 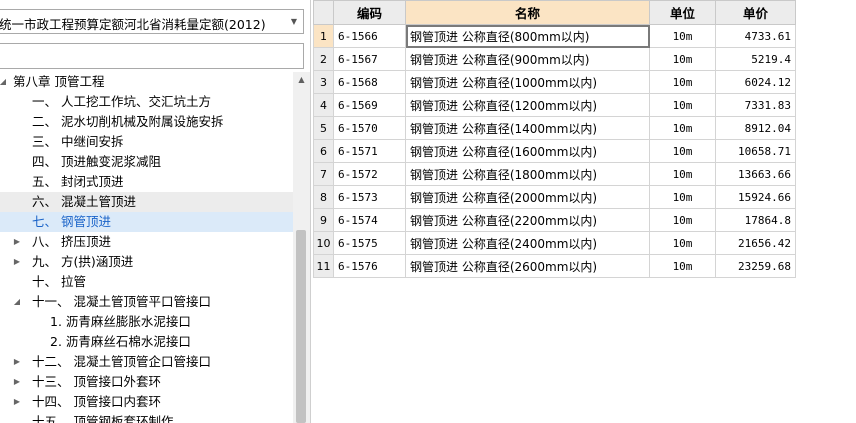 I want to click on tree-node: 二、 泥水切削机械及附属设施安拆, so click(x=146, y=122).